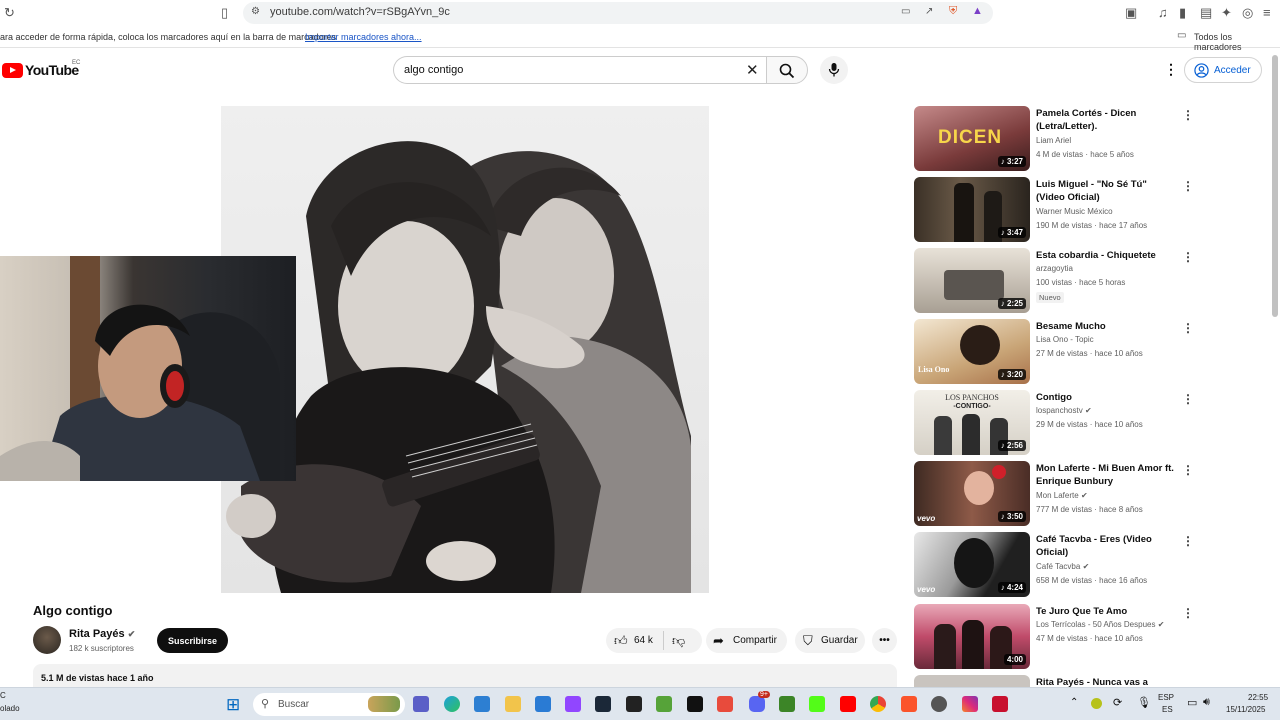 This screenshot has width=1280, height=720. What do you see at coordinates (1000, 704) in the screenshot?
I see `shield-app-icon` at bounding box center [1000, 704].